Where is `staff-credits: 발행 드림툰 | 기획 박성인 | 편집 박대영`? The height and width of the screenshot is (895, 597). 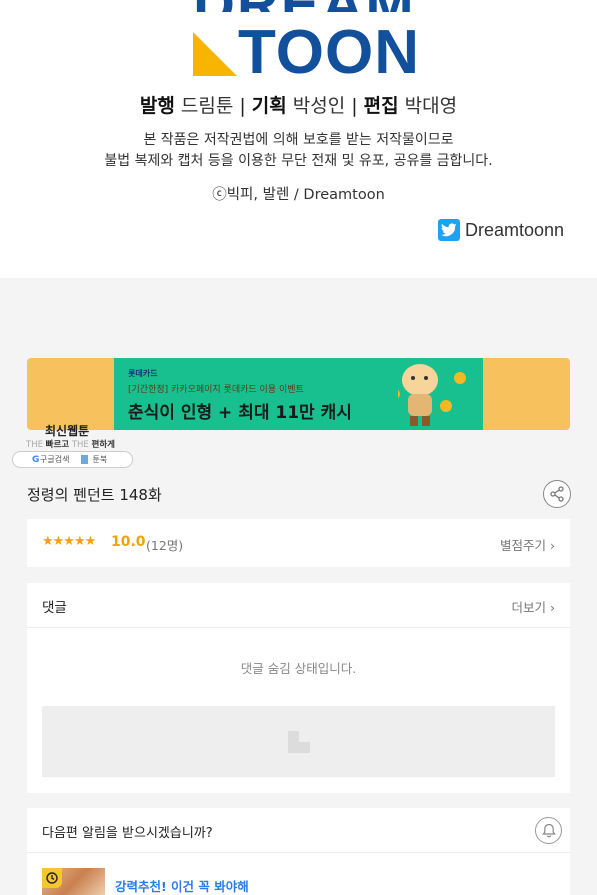
staff-credits: 발행 드림툰 | 기획 박성인 | 편집 박대영 is located at coordinates (298, 104).